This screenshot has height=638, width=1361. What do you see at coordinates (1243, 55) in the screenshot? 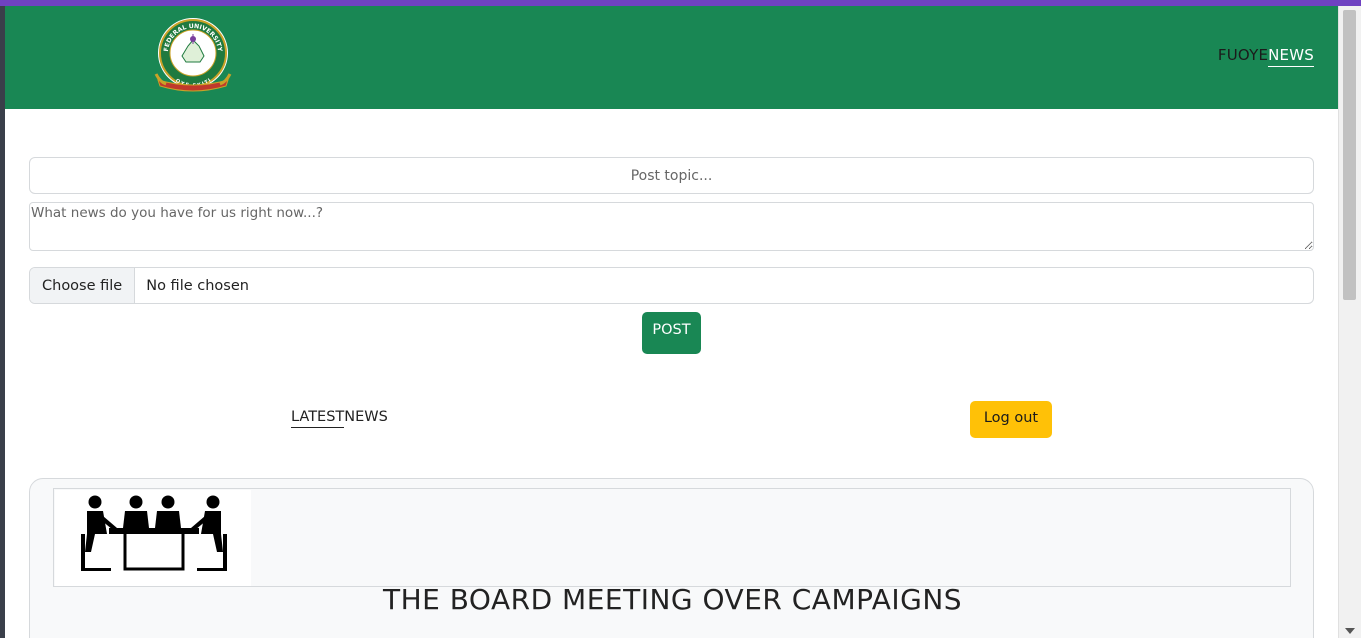
I see `brand-part1: FUOYE` at bounding box center [1243, 55].